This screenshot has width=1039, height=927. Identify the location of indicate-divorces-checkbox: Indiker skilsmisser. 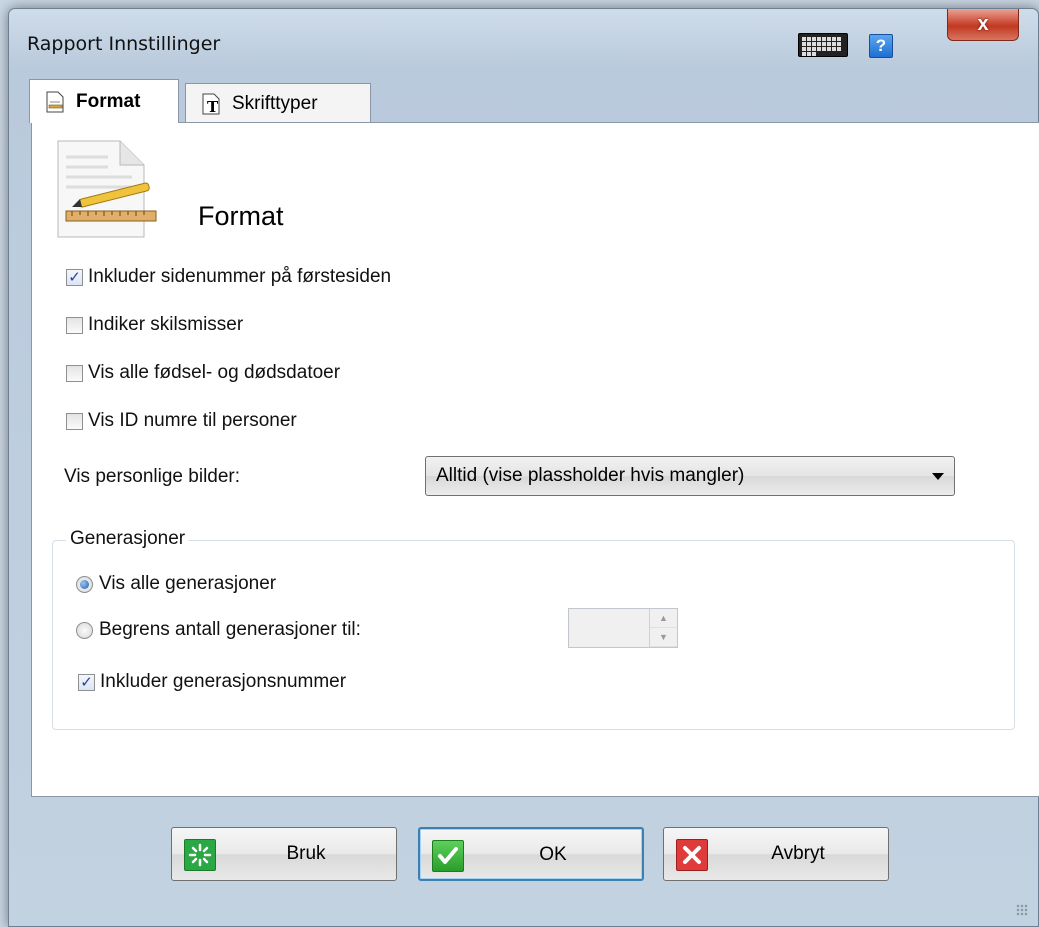
(154, 325).